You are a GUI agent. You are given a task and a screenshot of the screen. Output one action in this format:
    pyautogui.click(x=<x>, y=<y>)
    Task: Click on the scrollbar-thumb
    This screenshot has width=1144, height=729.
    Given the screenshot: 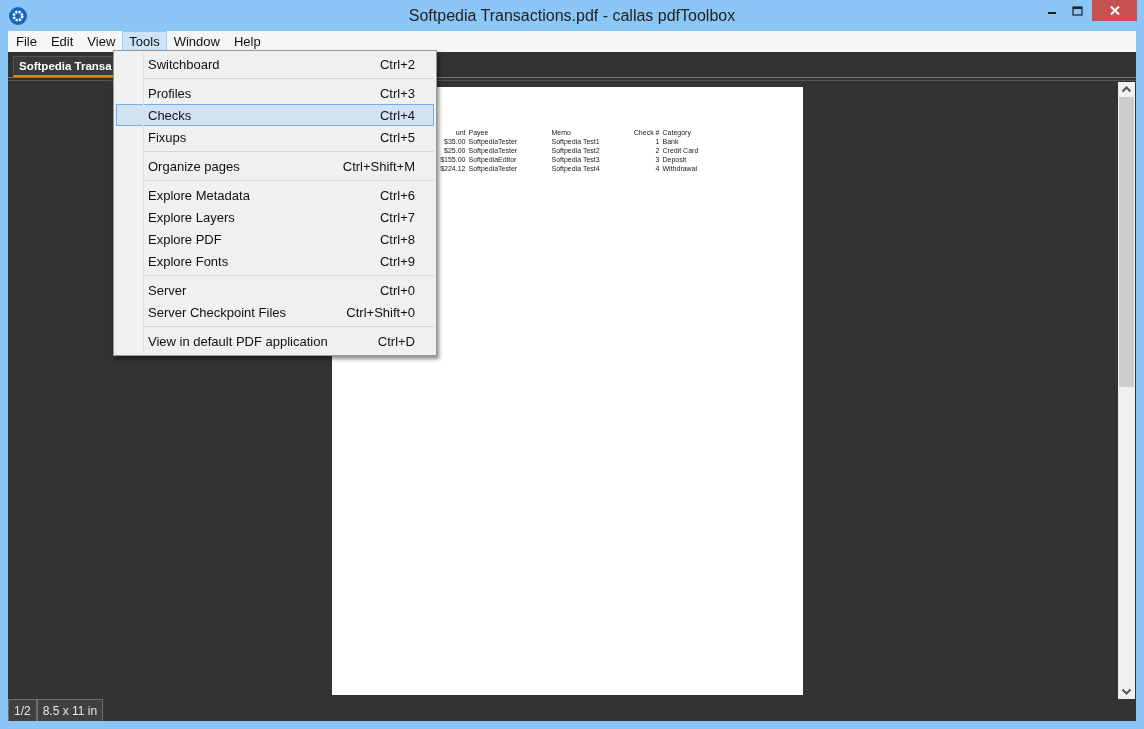 What is the action you would take?
    pyautogui.click(x=1126, y=242)
    